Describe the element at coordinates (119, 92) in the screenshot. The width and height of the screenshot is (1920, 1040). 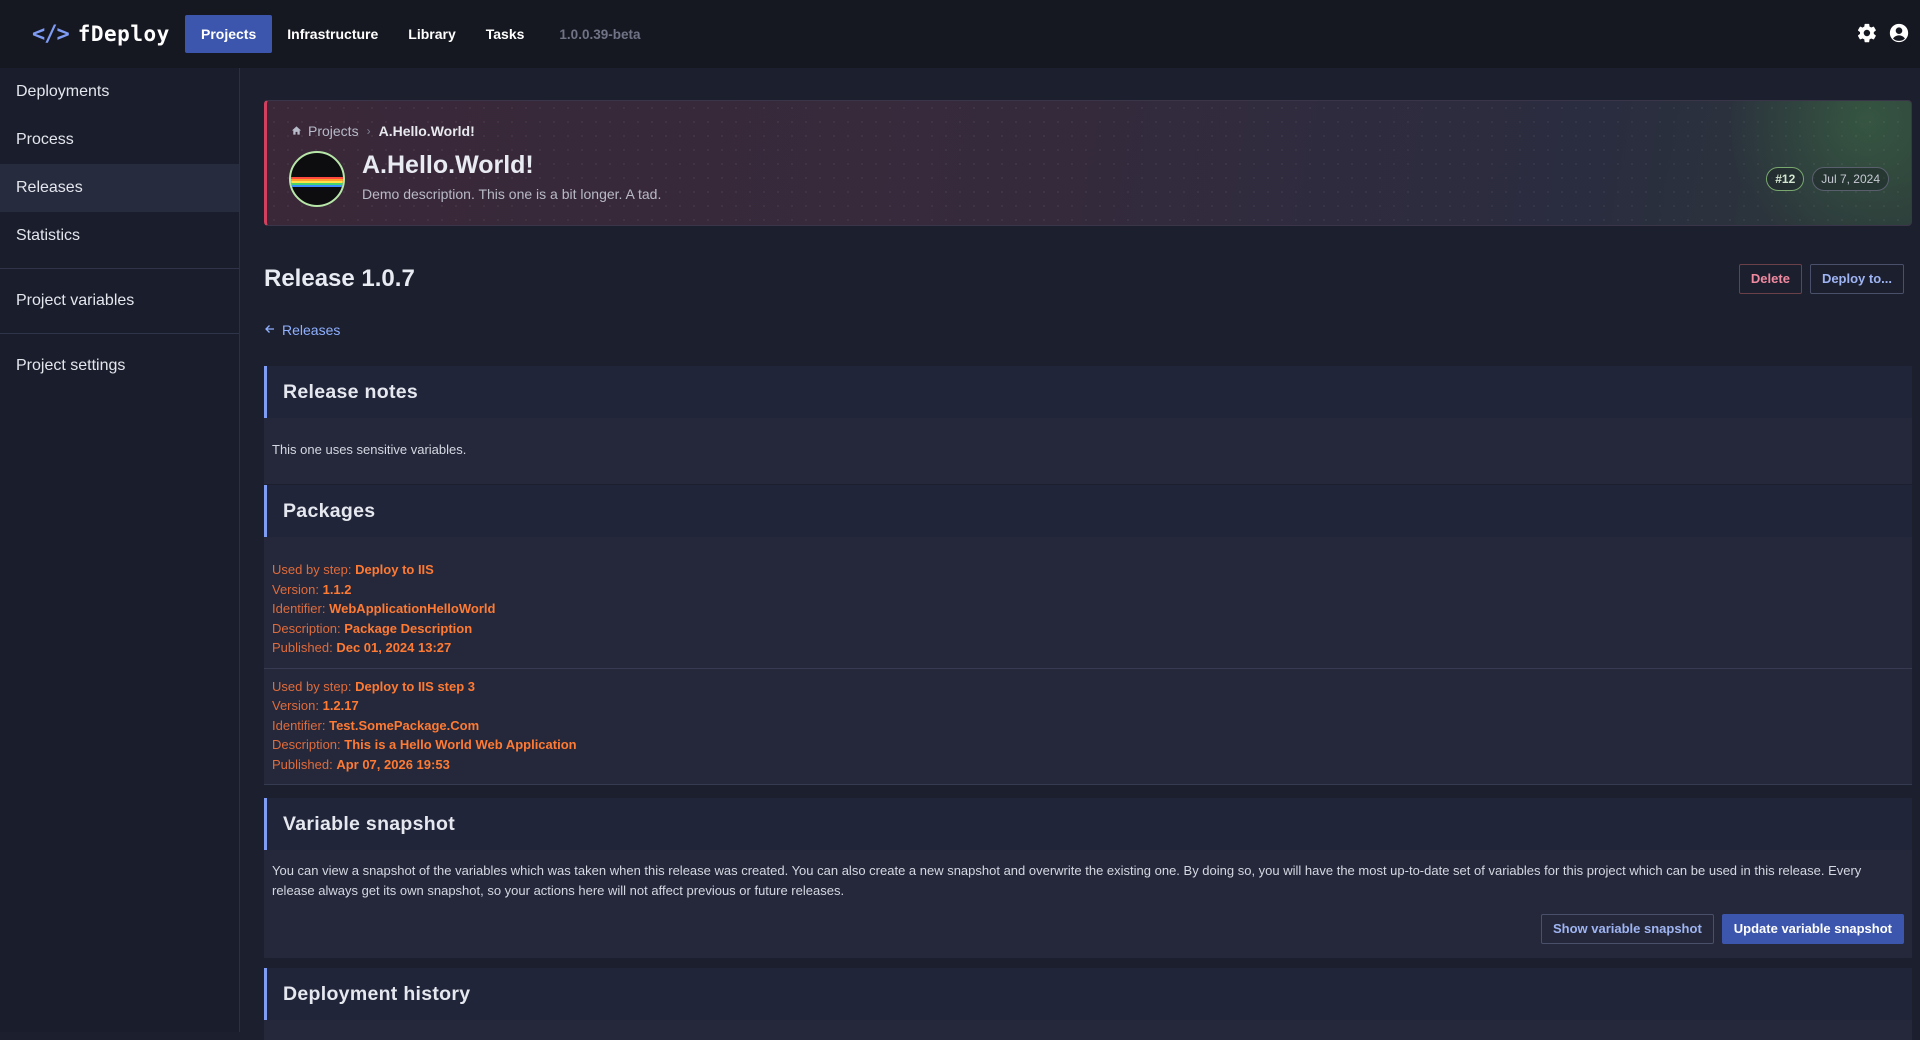
I see `sidebar-item-deployments: Deployments` at that location.